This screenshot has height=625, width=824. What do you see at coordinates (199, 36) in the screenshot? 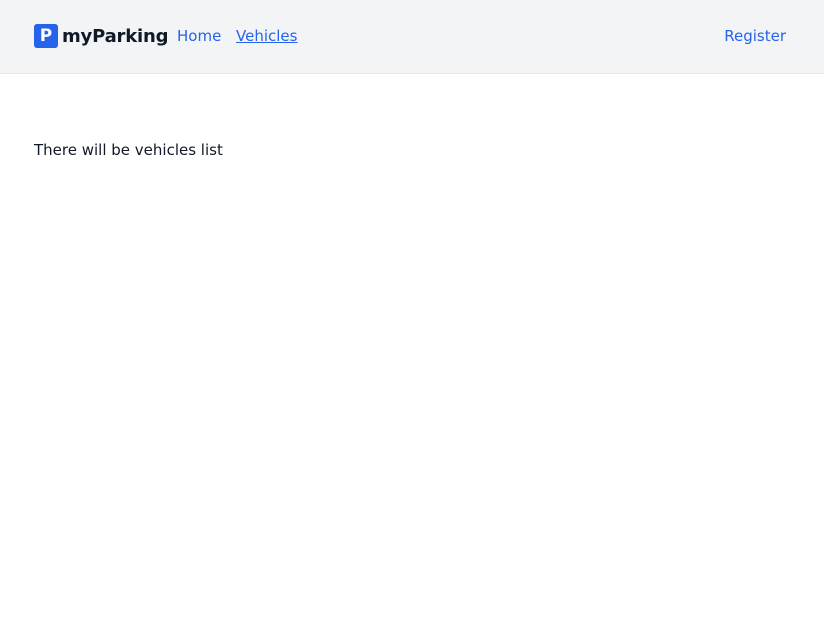
I see `nav-link-home: Home` at bounding box center [199, 36].